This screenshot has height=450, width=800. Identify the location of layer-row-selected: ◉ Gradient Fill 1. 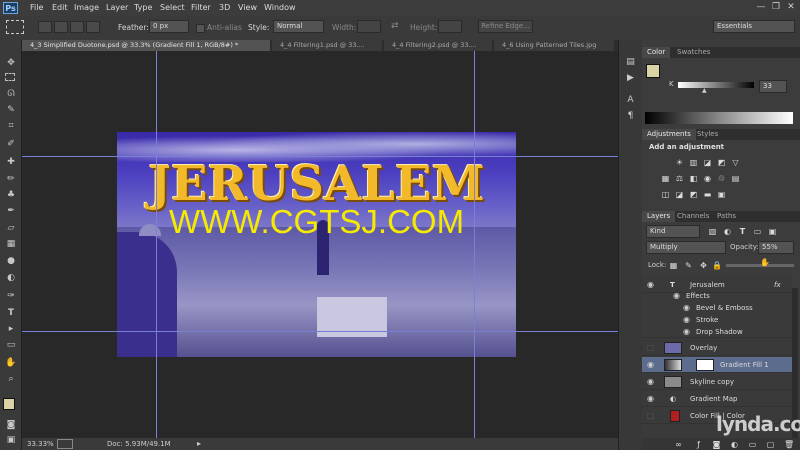
(717, 365).